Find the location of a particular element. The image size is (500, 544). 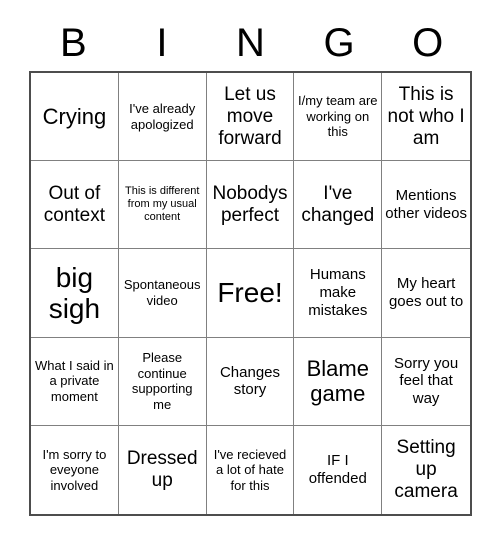

bingo-cell: big sigh is located at coordinates (75, 293).